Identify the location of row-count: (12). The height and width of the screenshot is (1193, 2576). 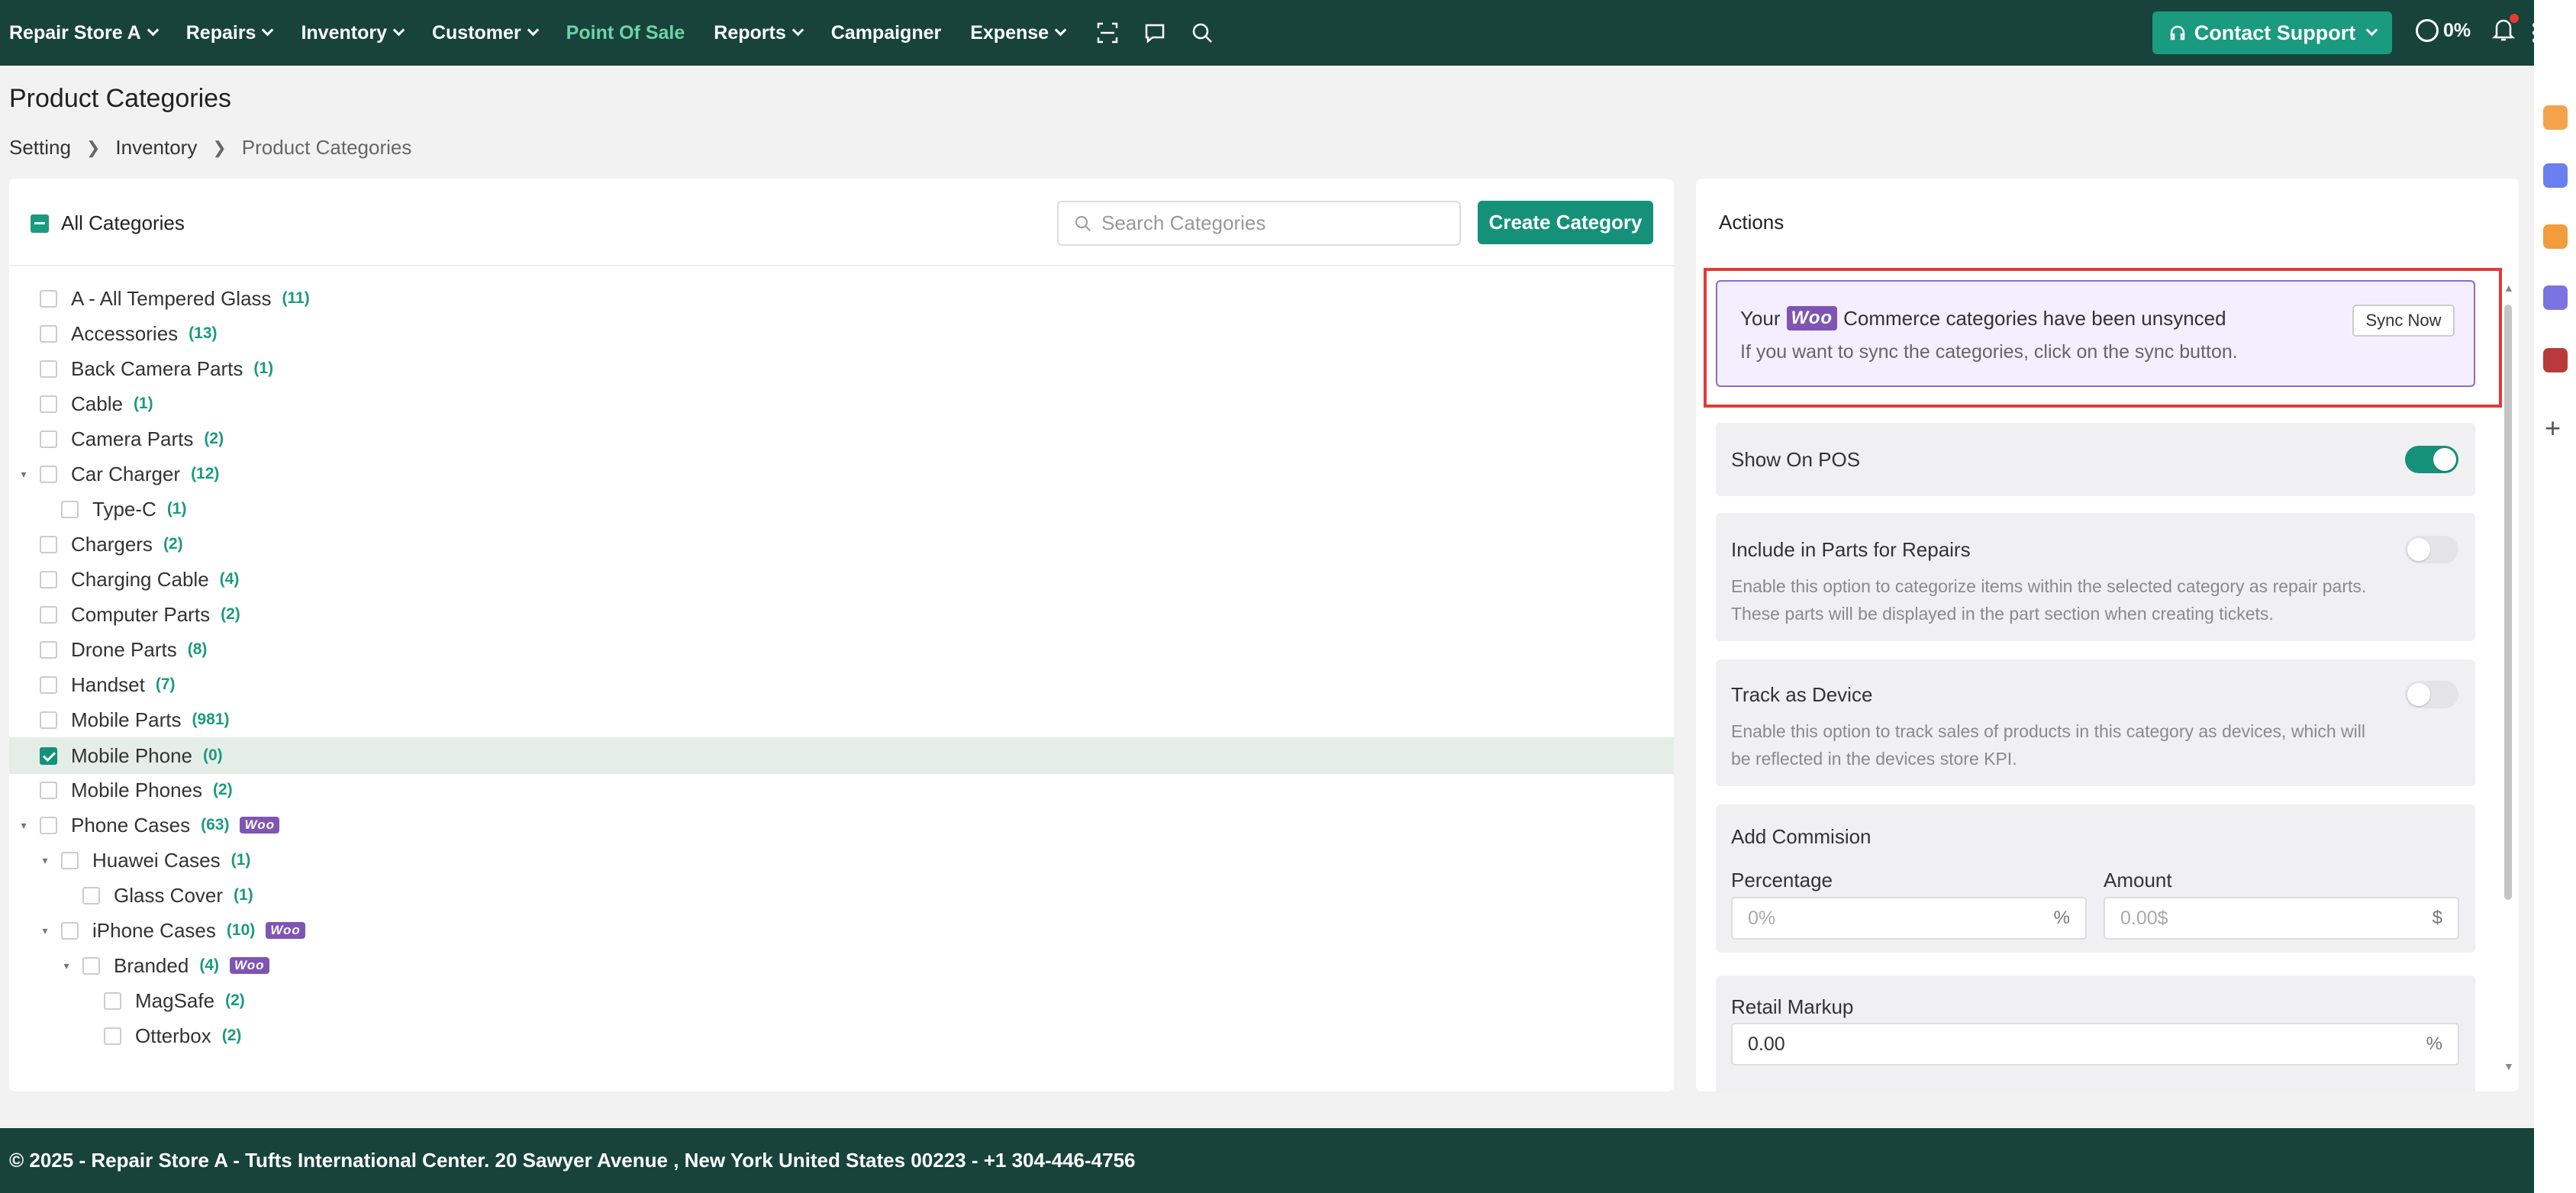
(206, 473).